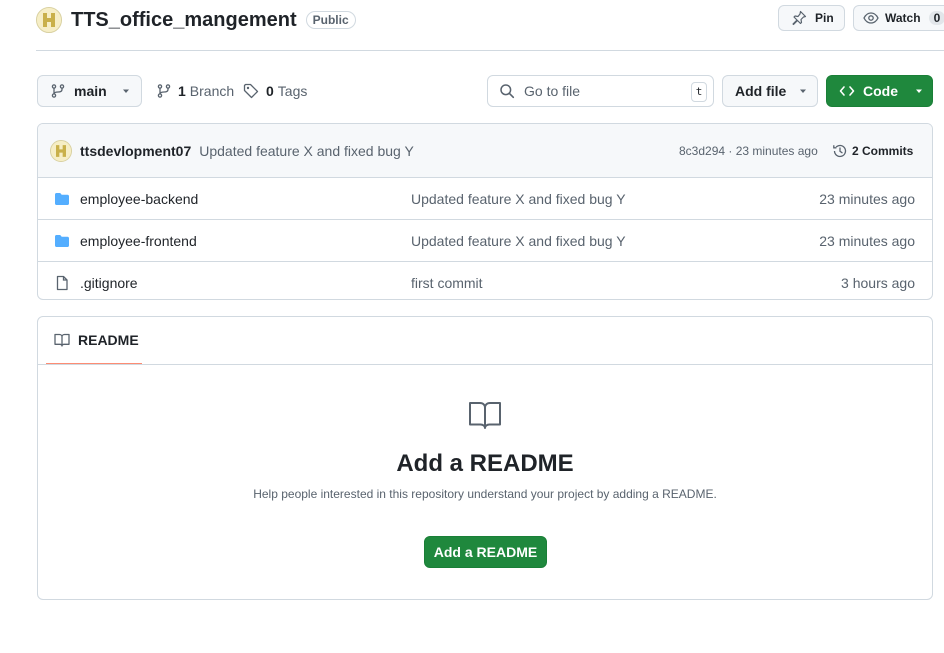 The width and height of the screenshot is (944, 653). I want to click on code-button: Code, so click(879, 91).